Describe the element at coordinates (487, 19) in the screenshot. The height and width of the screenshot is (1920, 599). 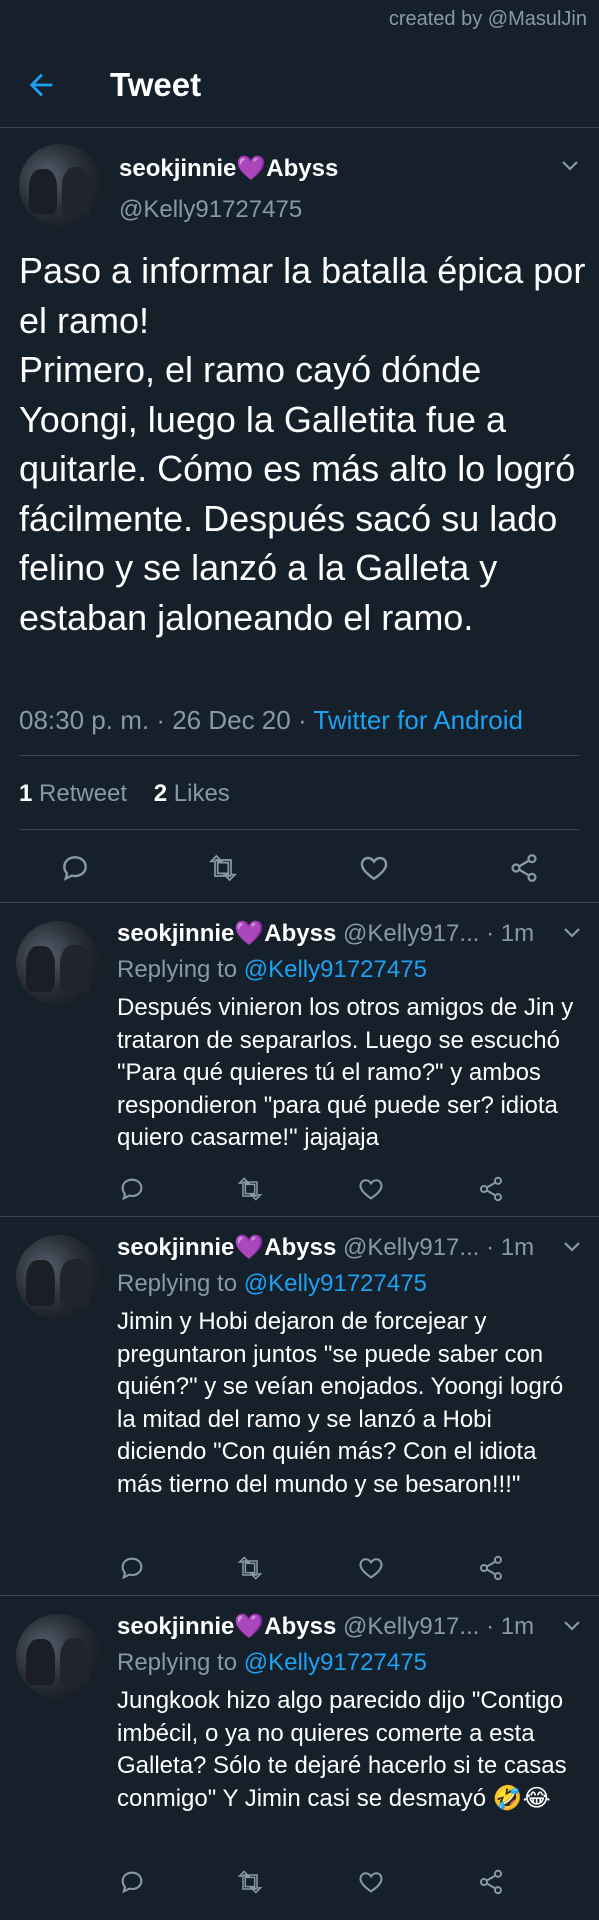
I see `watermark: created by @MasulJin` at that location.